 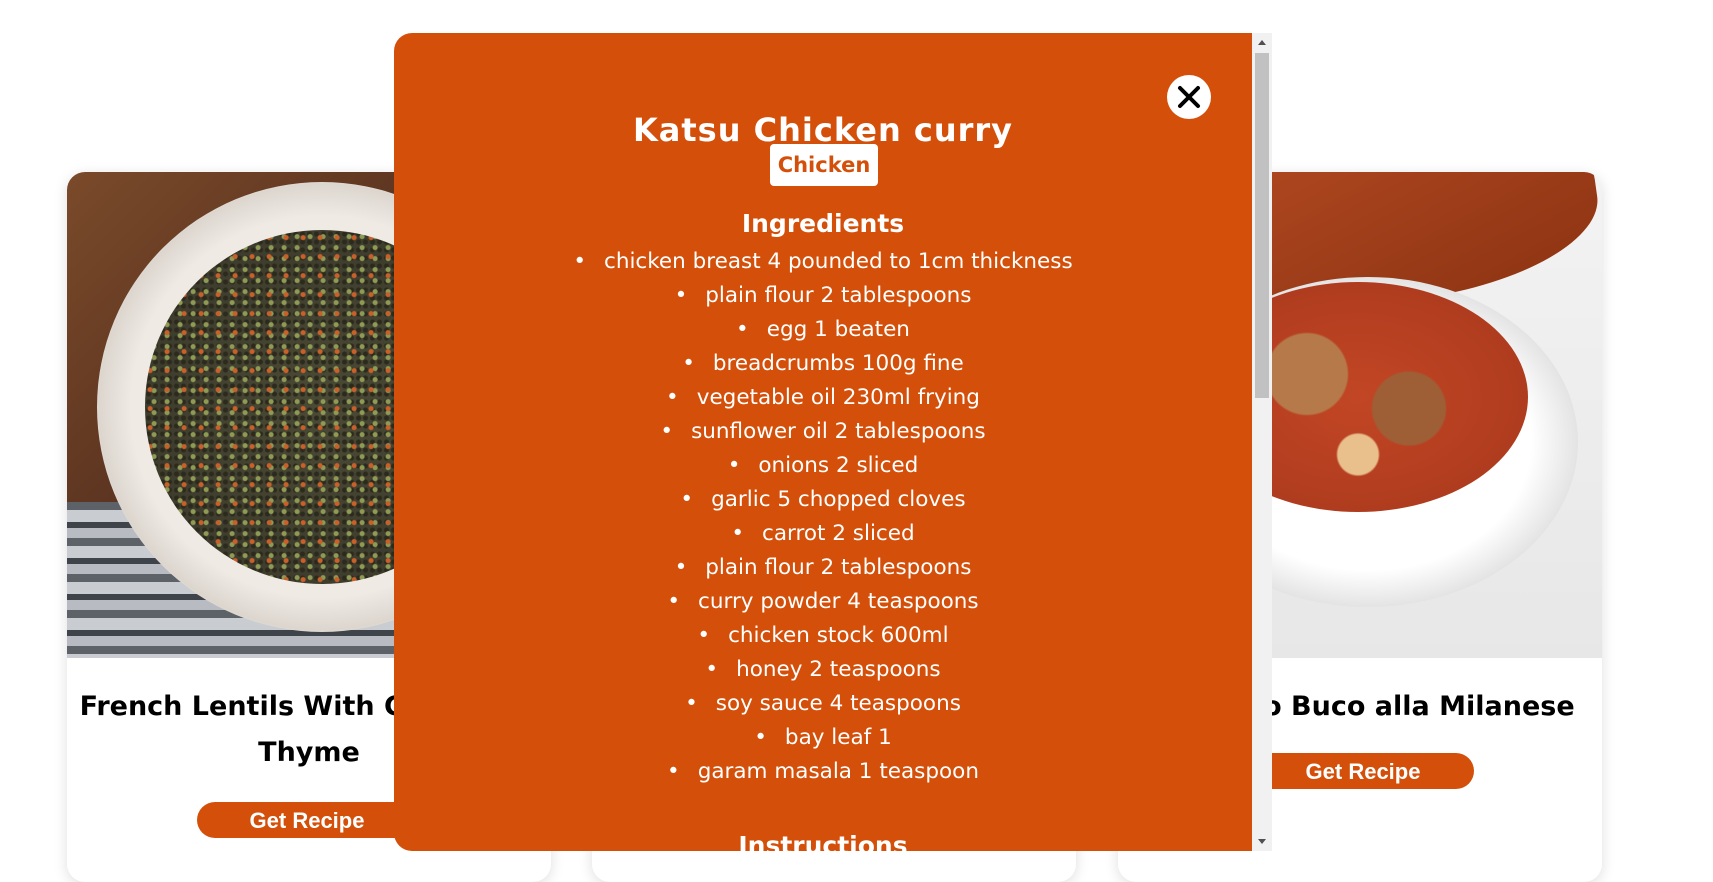 What do you see at coordinates (823, 364) in the screenshot?
I see `ingredient-item: breadcrumbs 100g fine` at bounding box center [823, 364].